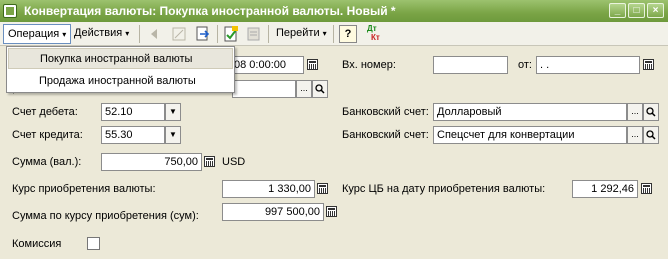 This screenshot has width=668, height=259. I want to click on cb-rate-calculator-button, so click(647, 189).